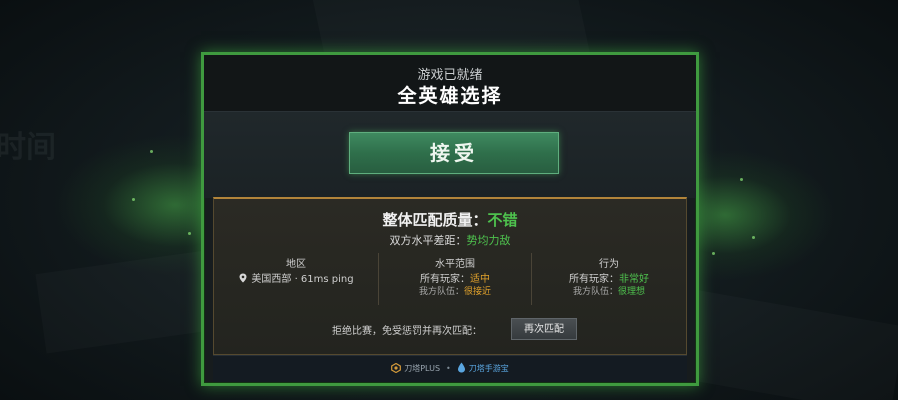 The image size is (898, 400). I want to click on rematch-button: 再次匹配, so click(544, 329).